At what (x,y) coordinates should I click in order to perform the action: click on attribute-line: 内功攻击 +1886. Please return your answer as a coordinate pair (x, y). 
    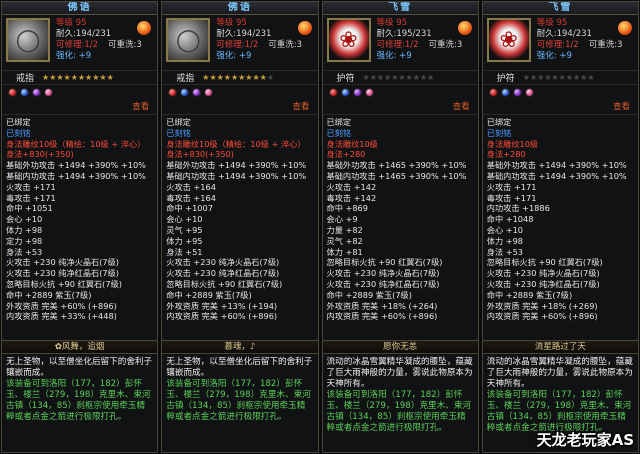
    Looking at the image, I should click on (518, 208).